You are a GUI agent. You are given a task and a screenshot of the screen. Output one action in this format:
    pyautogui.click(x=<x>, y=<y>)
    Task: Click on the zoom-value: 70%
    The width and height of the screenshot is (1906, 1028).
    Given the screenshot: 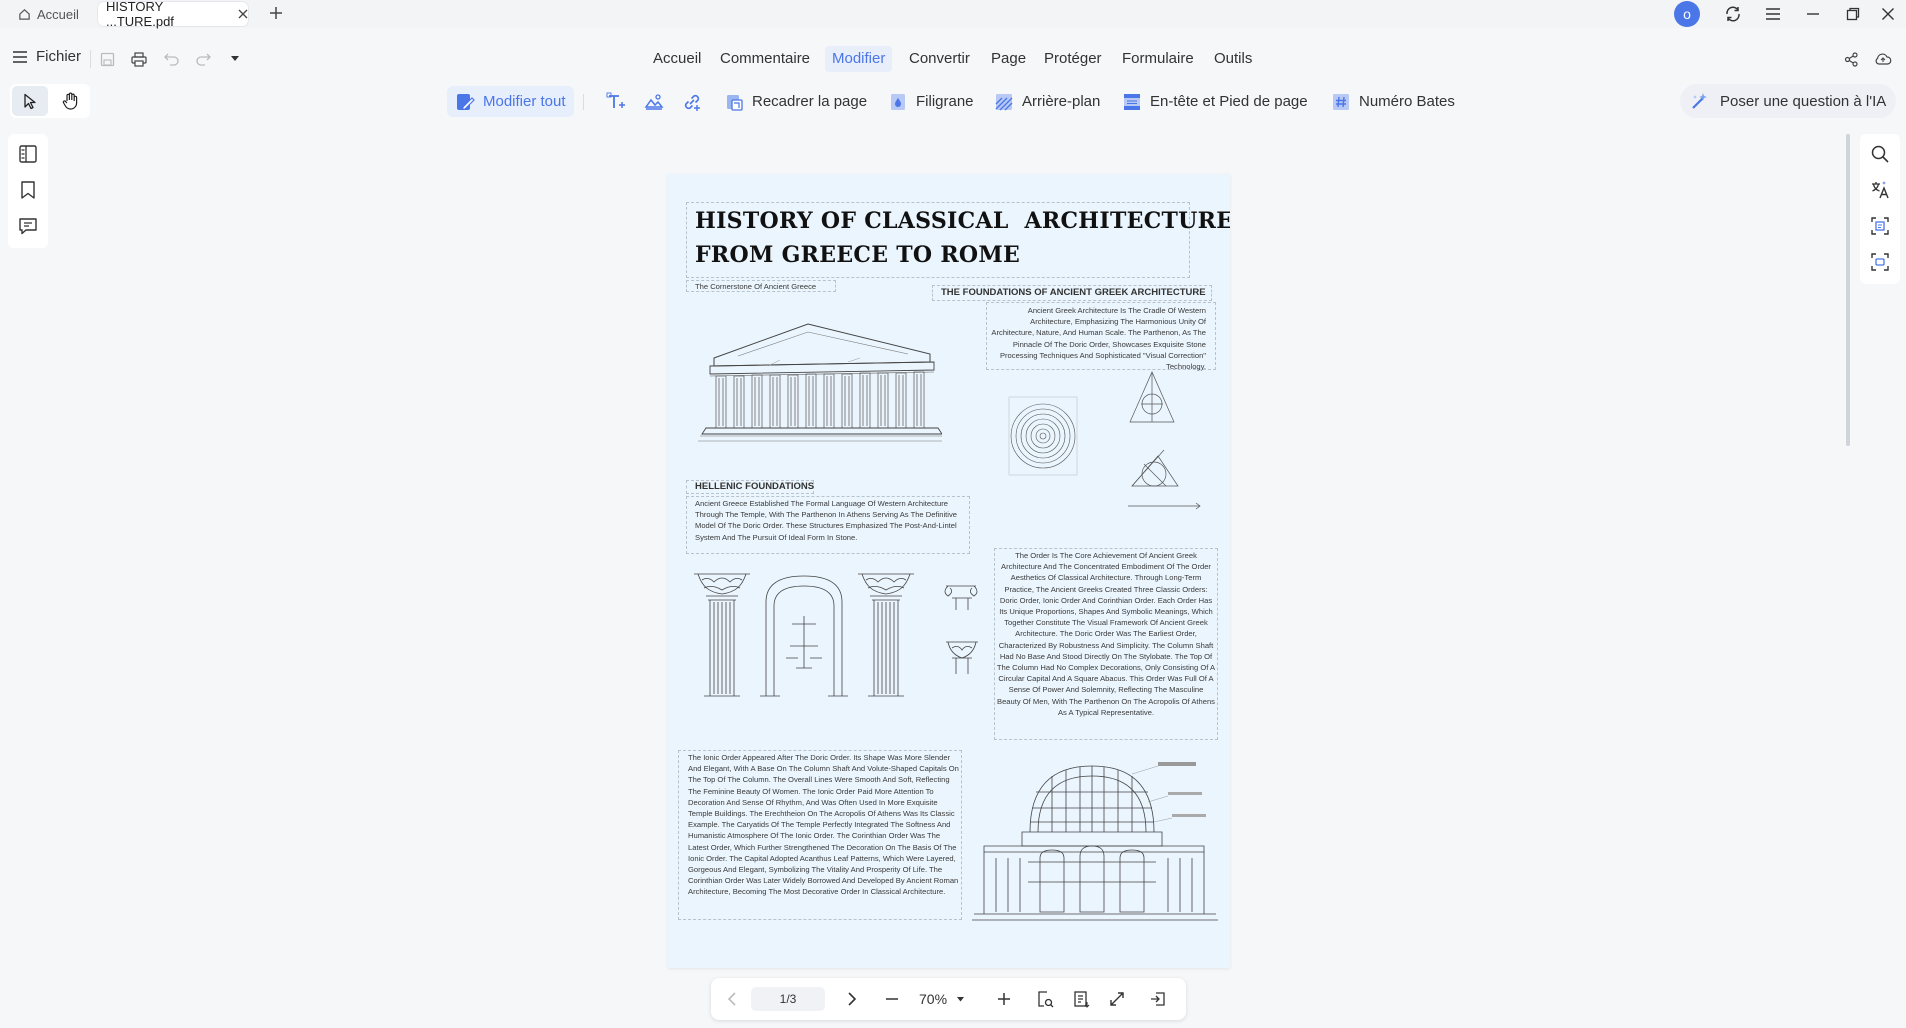 What is the action you would take?
    pyautogui.click(x=933, y=999)
    